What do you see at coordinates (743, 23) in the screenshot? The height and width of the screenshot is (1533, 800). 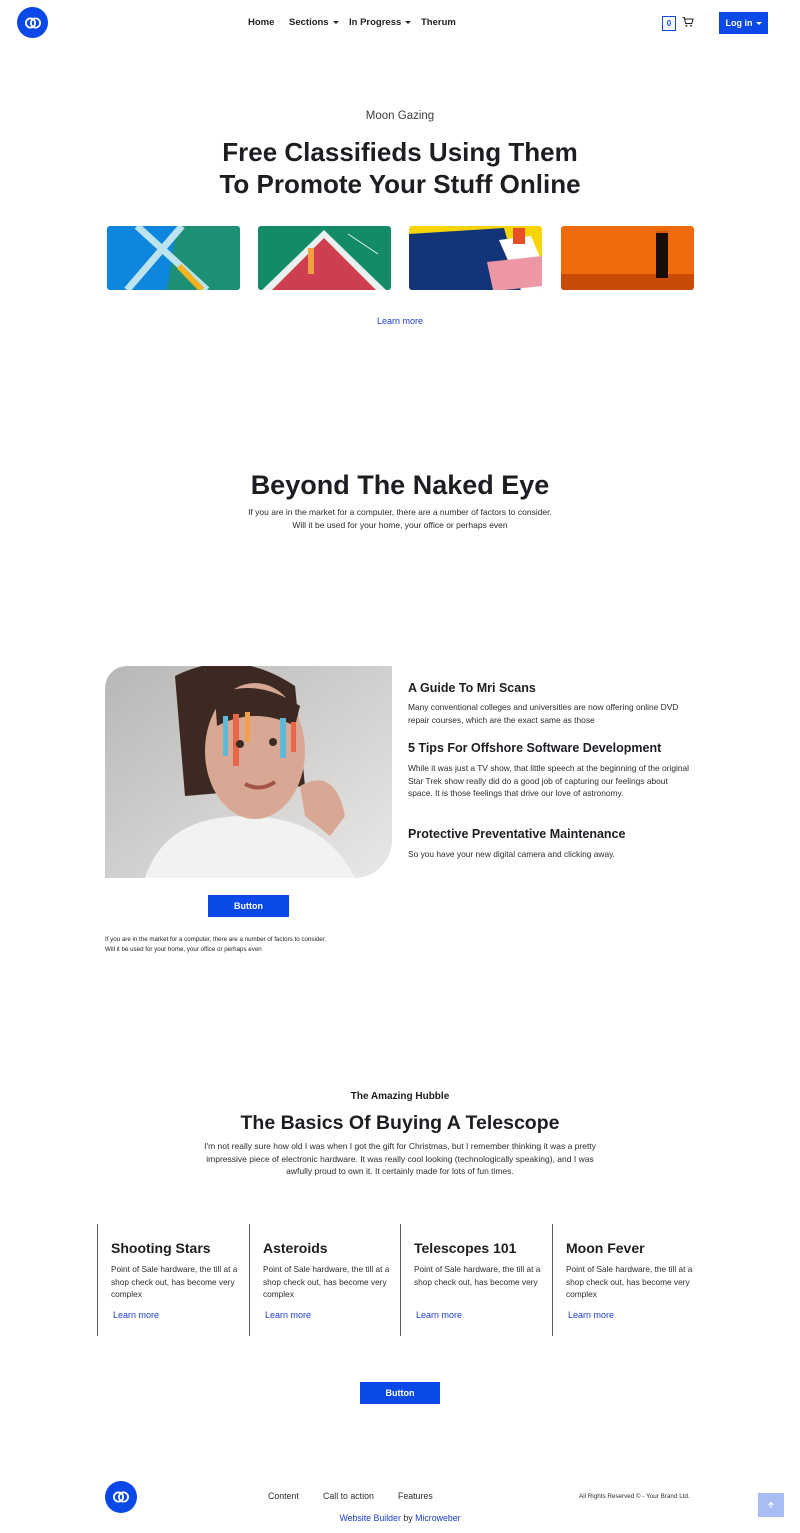 I see `login-button: Log in` at bounding box center [743, 23].